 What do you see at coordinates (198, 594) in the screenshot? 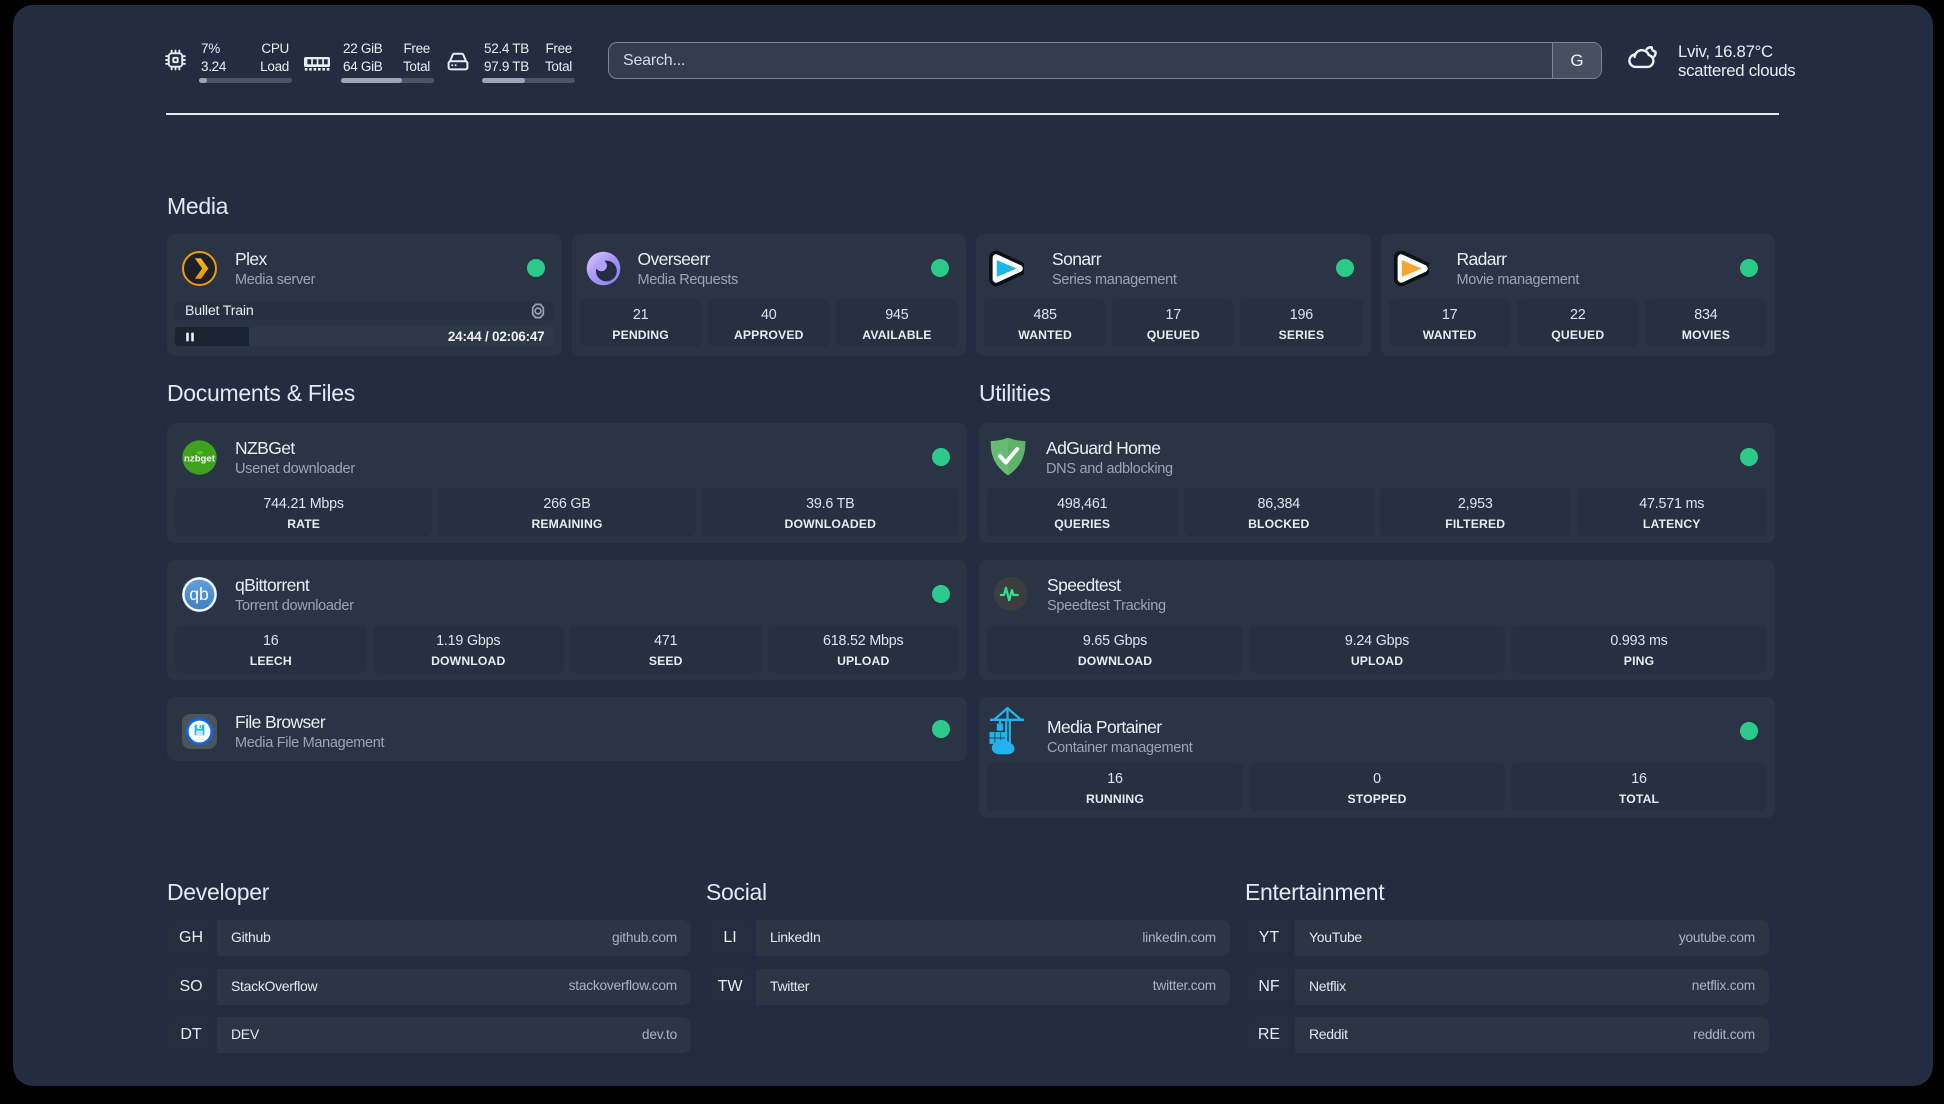
I see `svg-text: qb` at bounding box center [198, 594].